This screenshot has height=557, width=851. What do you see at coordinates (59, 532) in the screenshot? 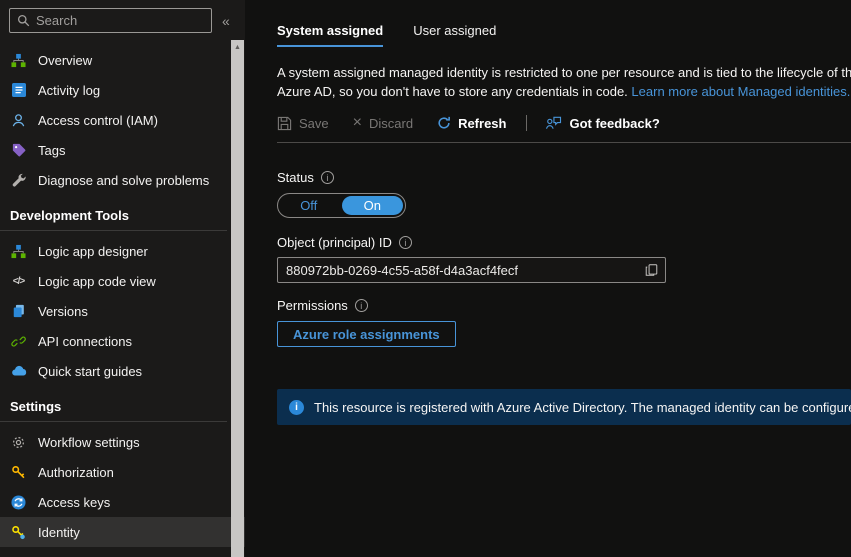
I see `sidebar-item-label: Identity` at bounding box center [59, 532].